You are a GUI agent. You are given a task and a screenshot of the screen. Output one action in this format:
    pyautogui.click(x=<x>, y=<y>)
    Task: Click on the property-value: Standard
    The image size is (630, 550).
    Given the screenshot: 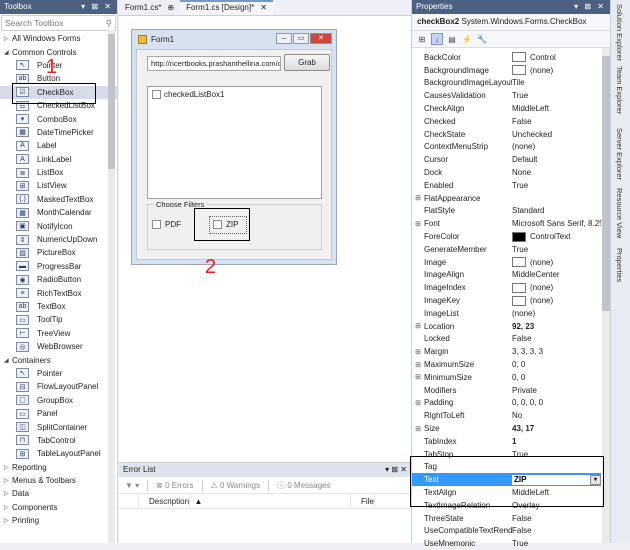 What is the action you would take?
    pyautogui.click(x=556, y=210)
    